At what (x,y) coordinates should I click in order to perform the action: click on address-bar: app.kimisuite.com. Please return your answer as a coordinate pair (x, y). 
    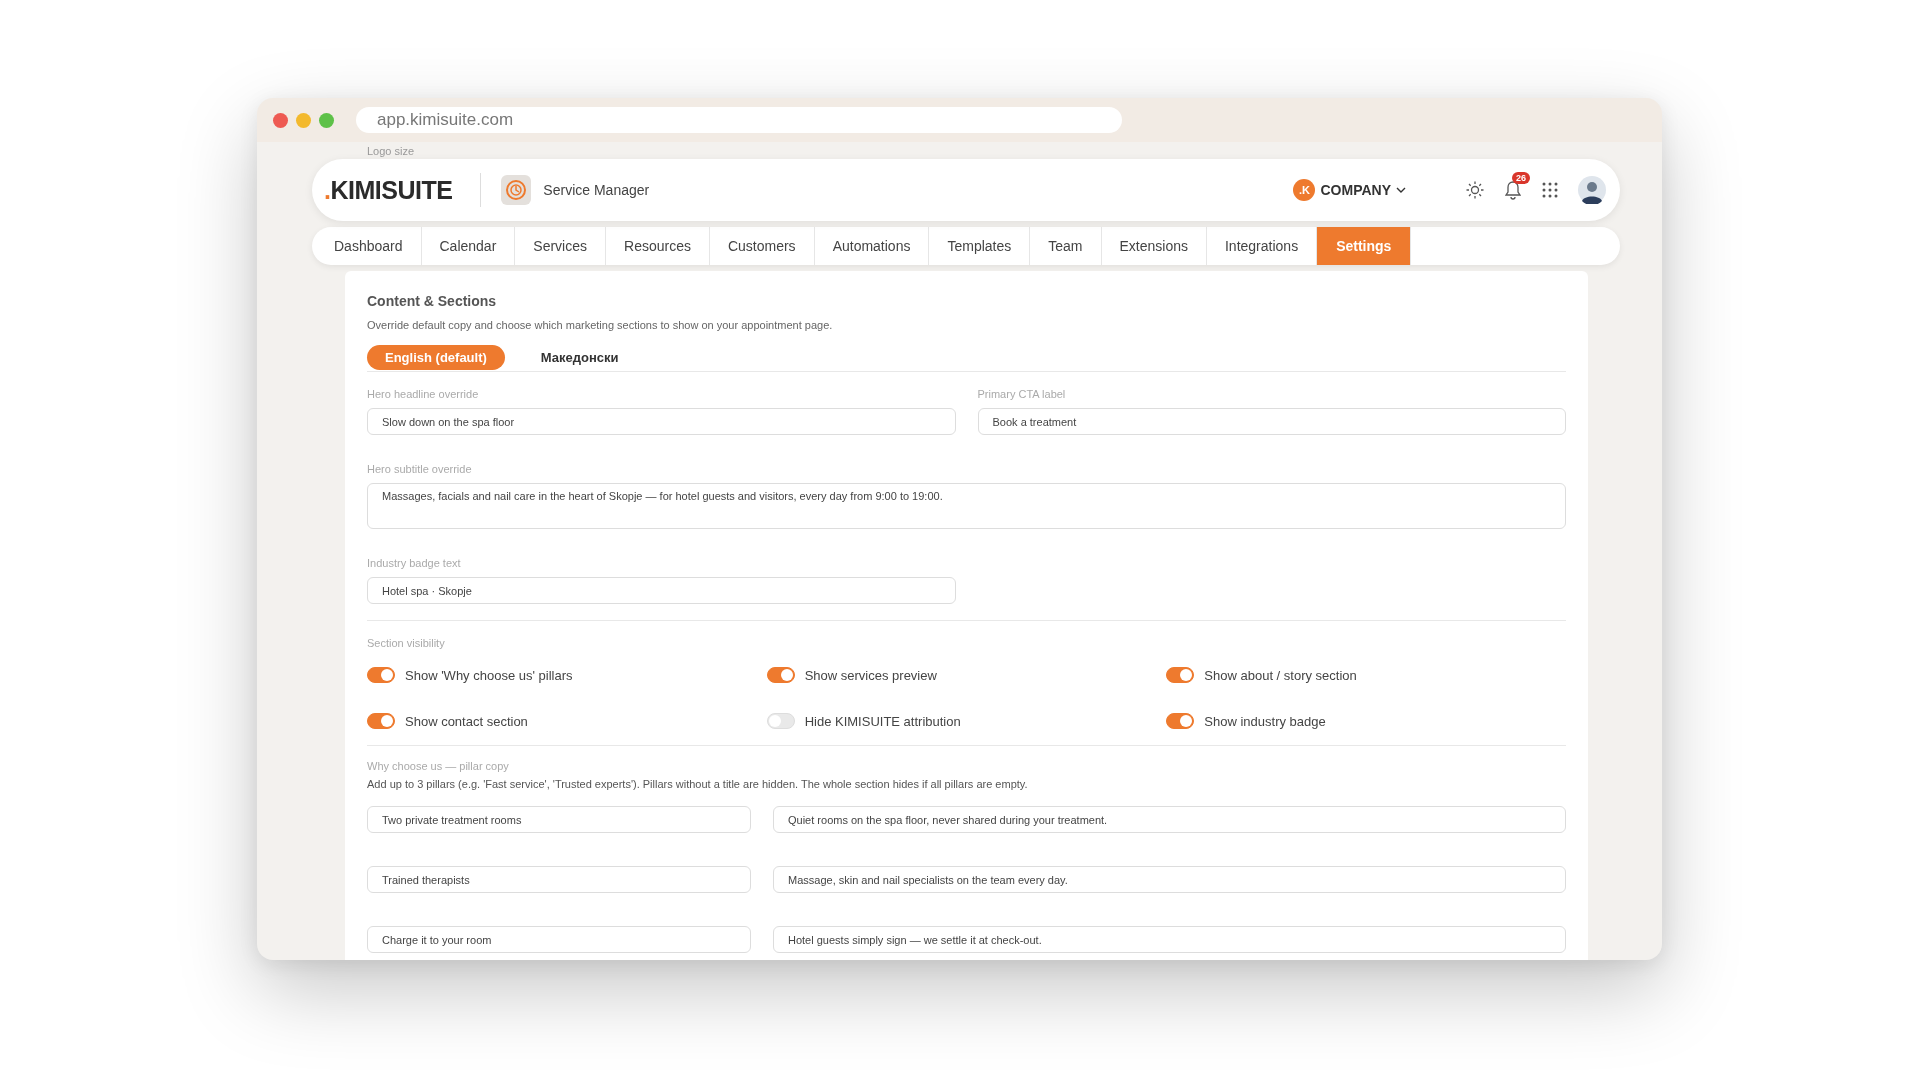
    Looking at the image, I should click on (739, 120).